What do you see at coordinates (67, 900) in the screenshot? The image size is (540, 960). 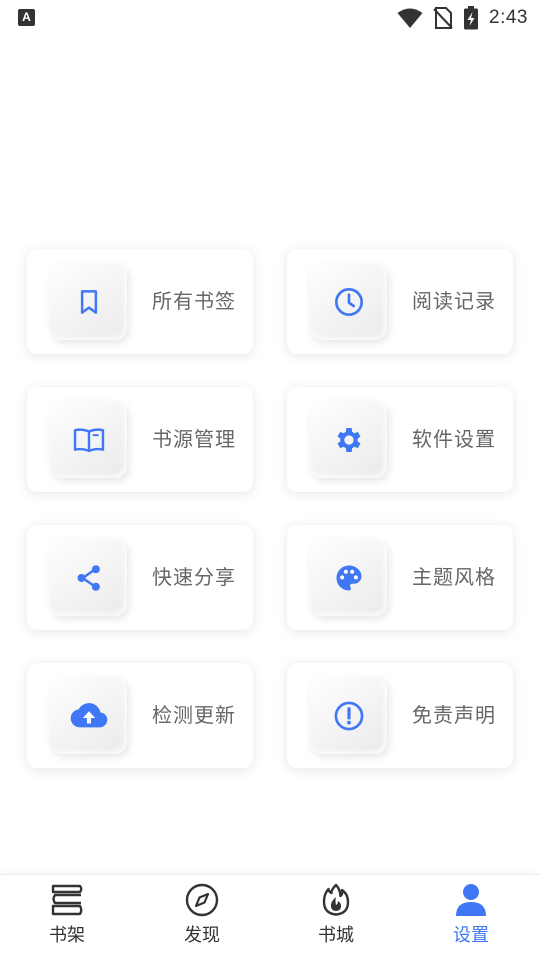 I see `bookshelf-icon` at bounding box center [67, 900].